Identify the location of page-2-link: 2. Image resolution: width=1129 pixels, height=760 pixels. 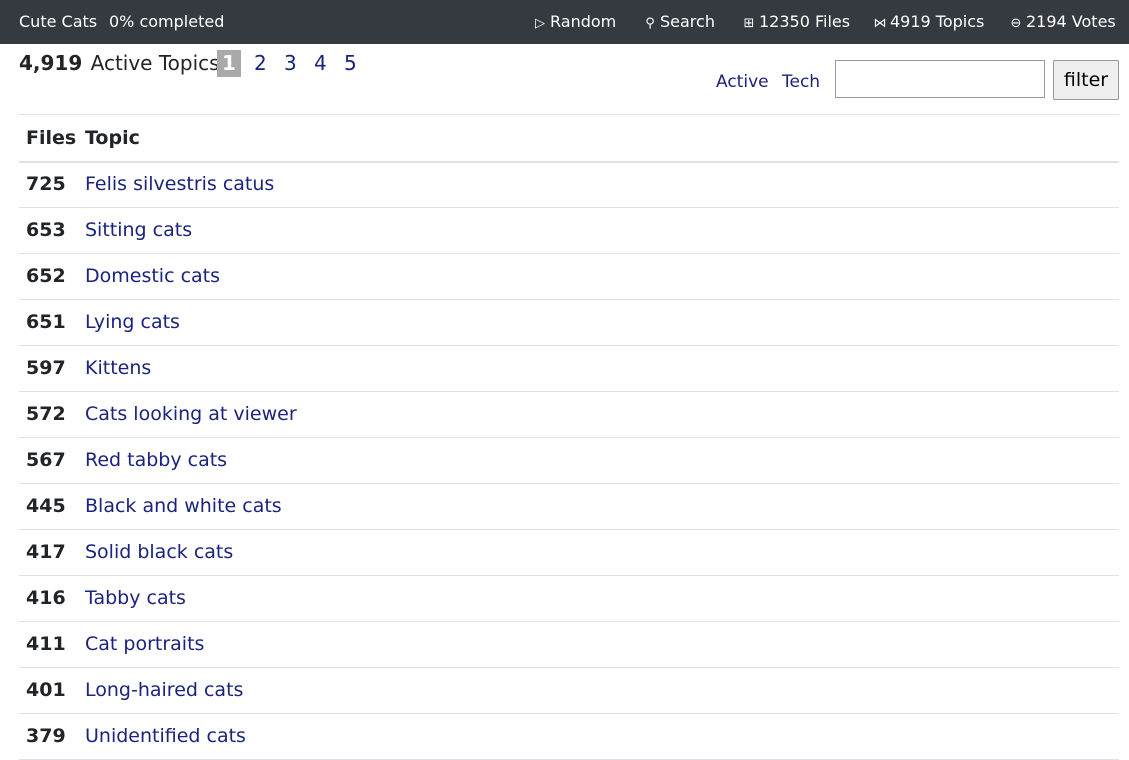
(260, 63).